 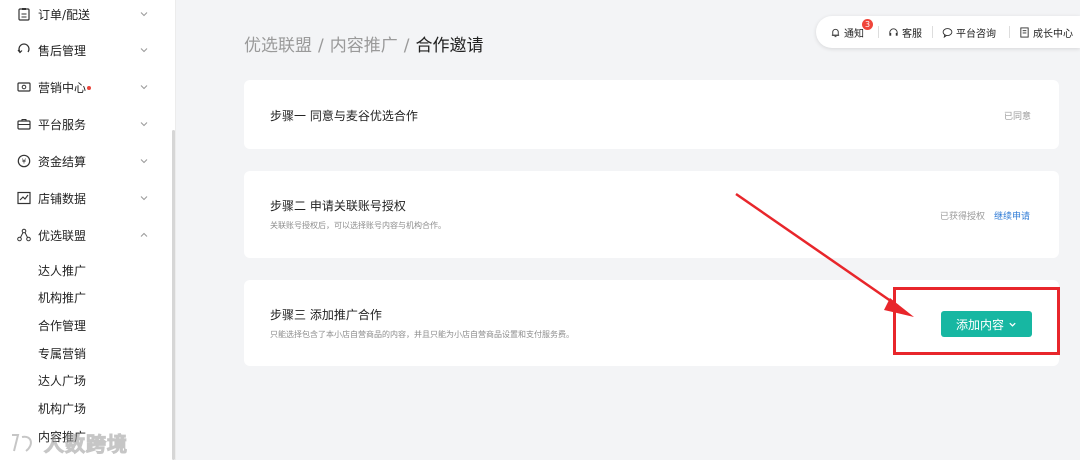 I want to click on breadcrumb-item-alliance: 优选联盟, so click(x=278, y=46).